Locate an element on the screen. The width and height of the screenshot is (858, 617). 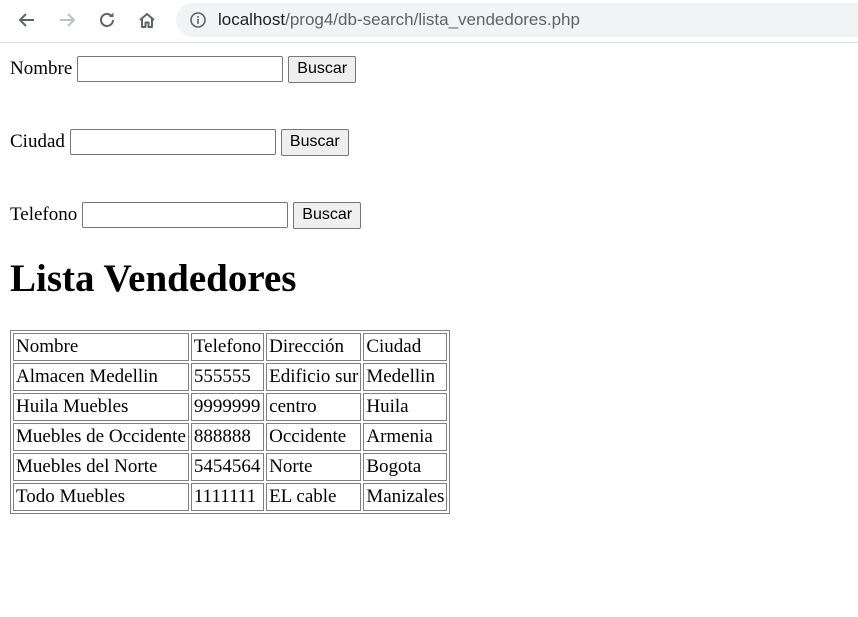
table-cell: centro is located at coordinates (314, 407).